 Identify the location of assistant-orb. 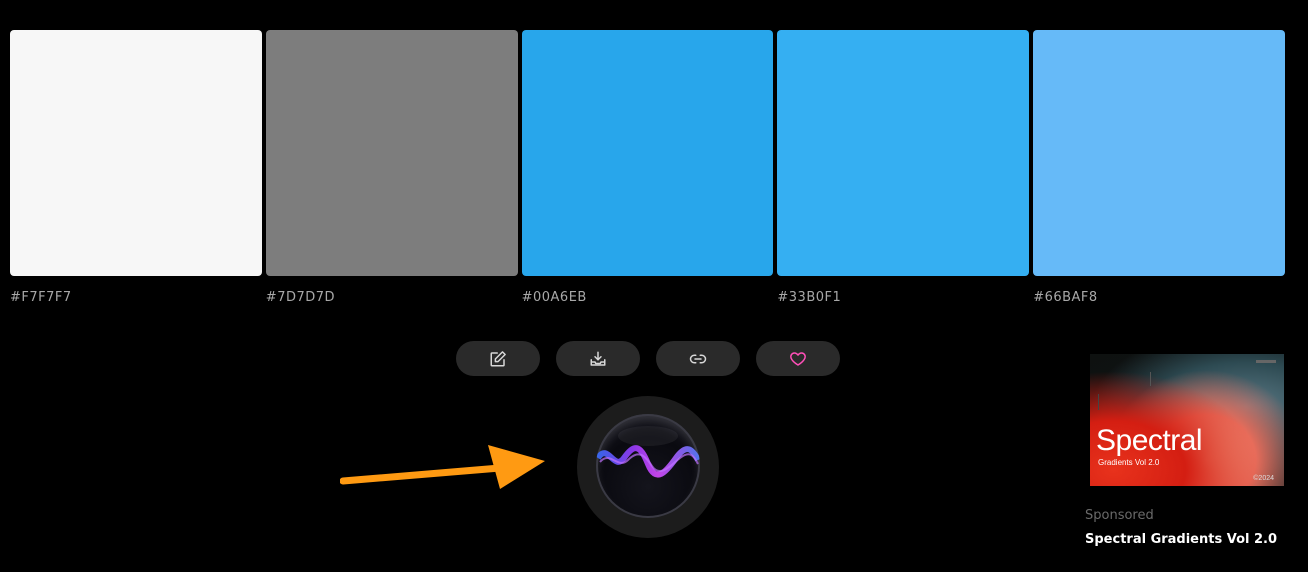
(648, 466).